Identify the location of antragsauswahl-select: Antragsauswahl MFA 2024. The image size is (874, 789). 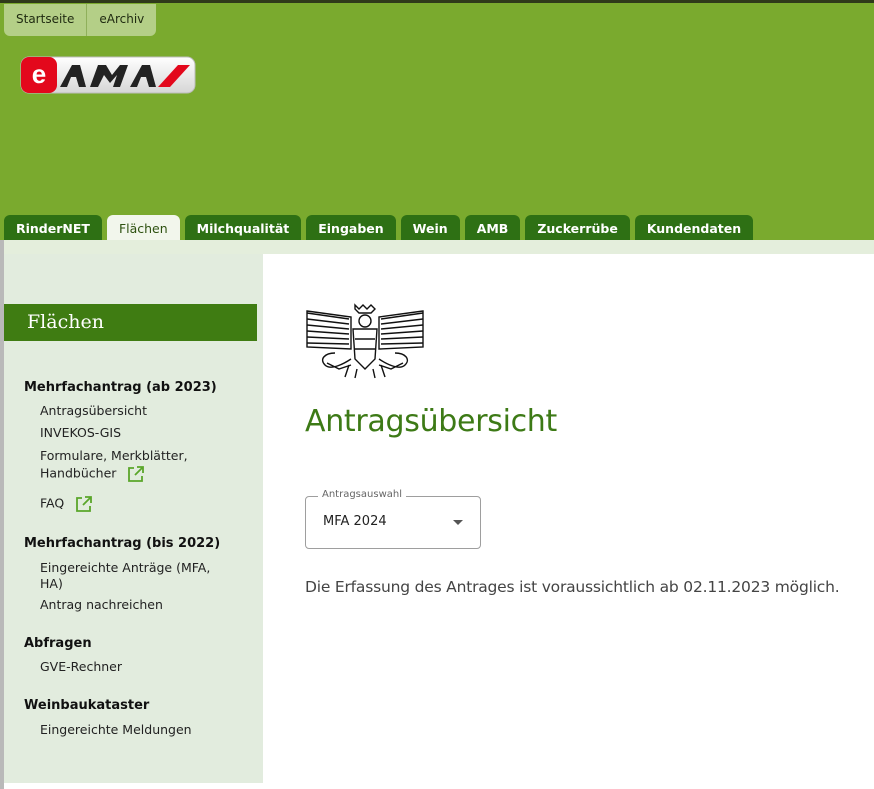
(393, 519).